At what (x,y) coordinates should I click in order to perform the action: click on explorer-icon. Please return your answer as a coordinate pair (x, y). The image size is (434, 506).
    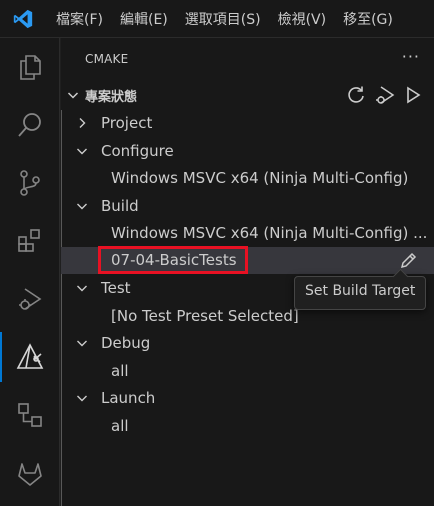
    Looking at the image, I should click on (30, 67).